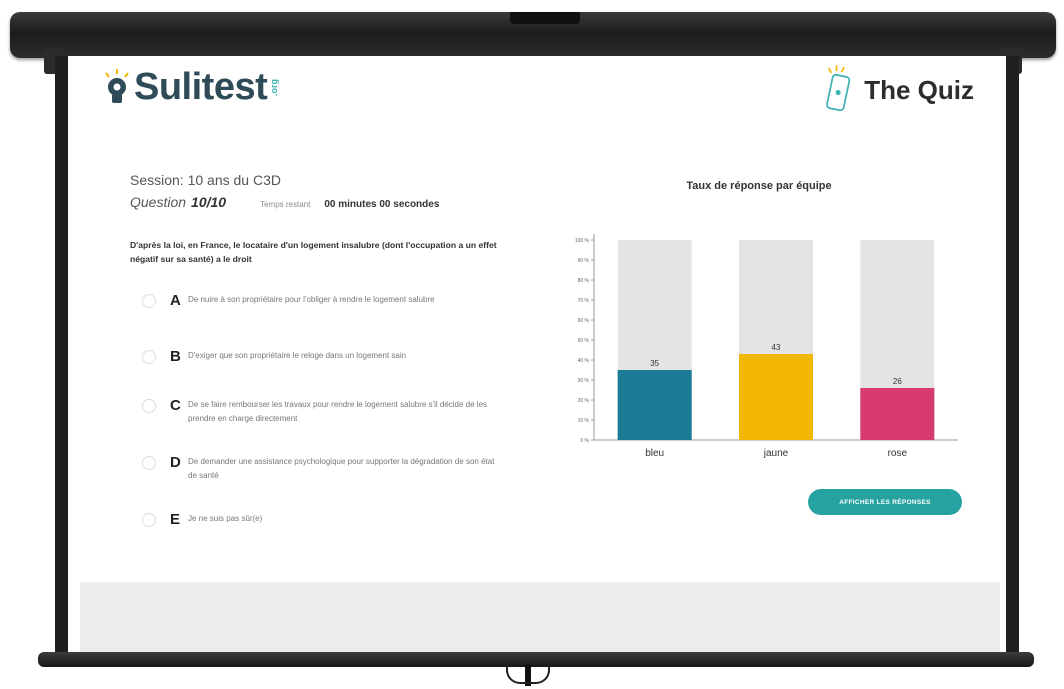 The image size is (1064, 689). What do you see at coordinates (584, 421) in the screenshot?
I see `y-tick-label: 10 %` at bounding box center [584, 421].